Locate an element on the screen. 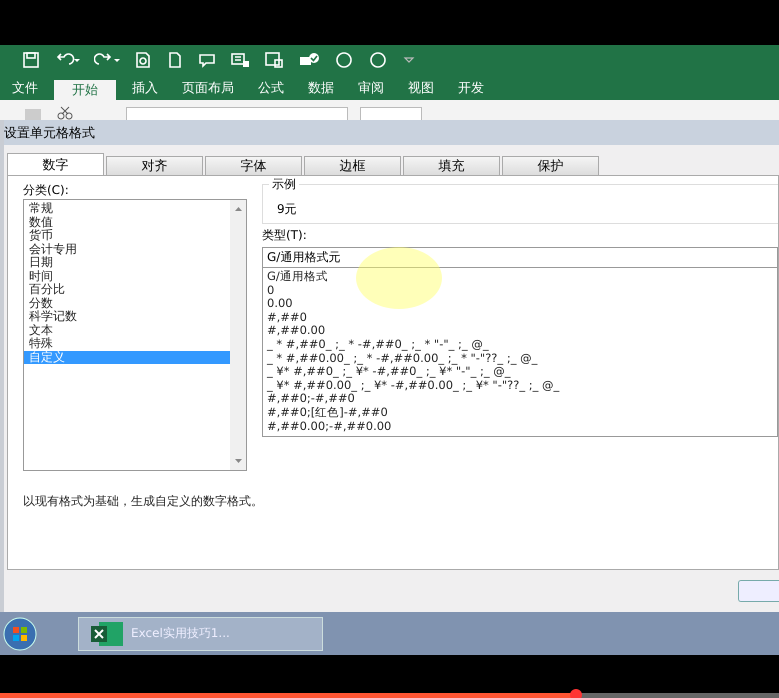 This screenshot has height=698, width=779. screenshot-icon is located at coordinates (274, 60).